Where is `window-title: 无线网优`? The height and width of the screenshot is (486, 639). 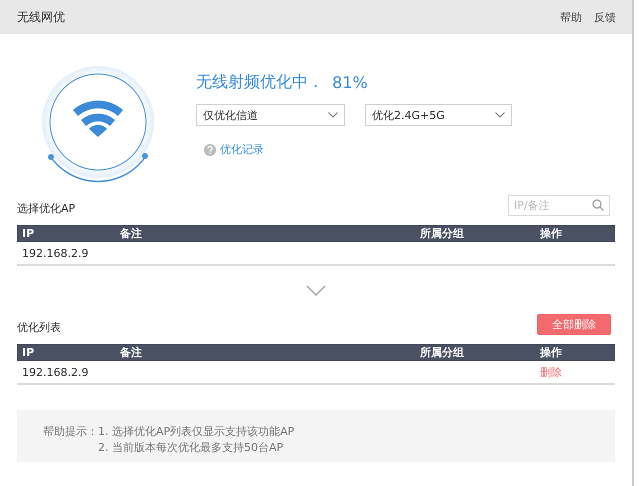 window-title: 无线网优 is located at coordinates (41, 17).